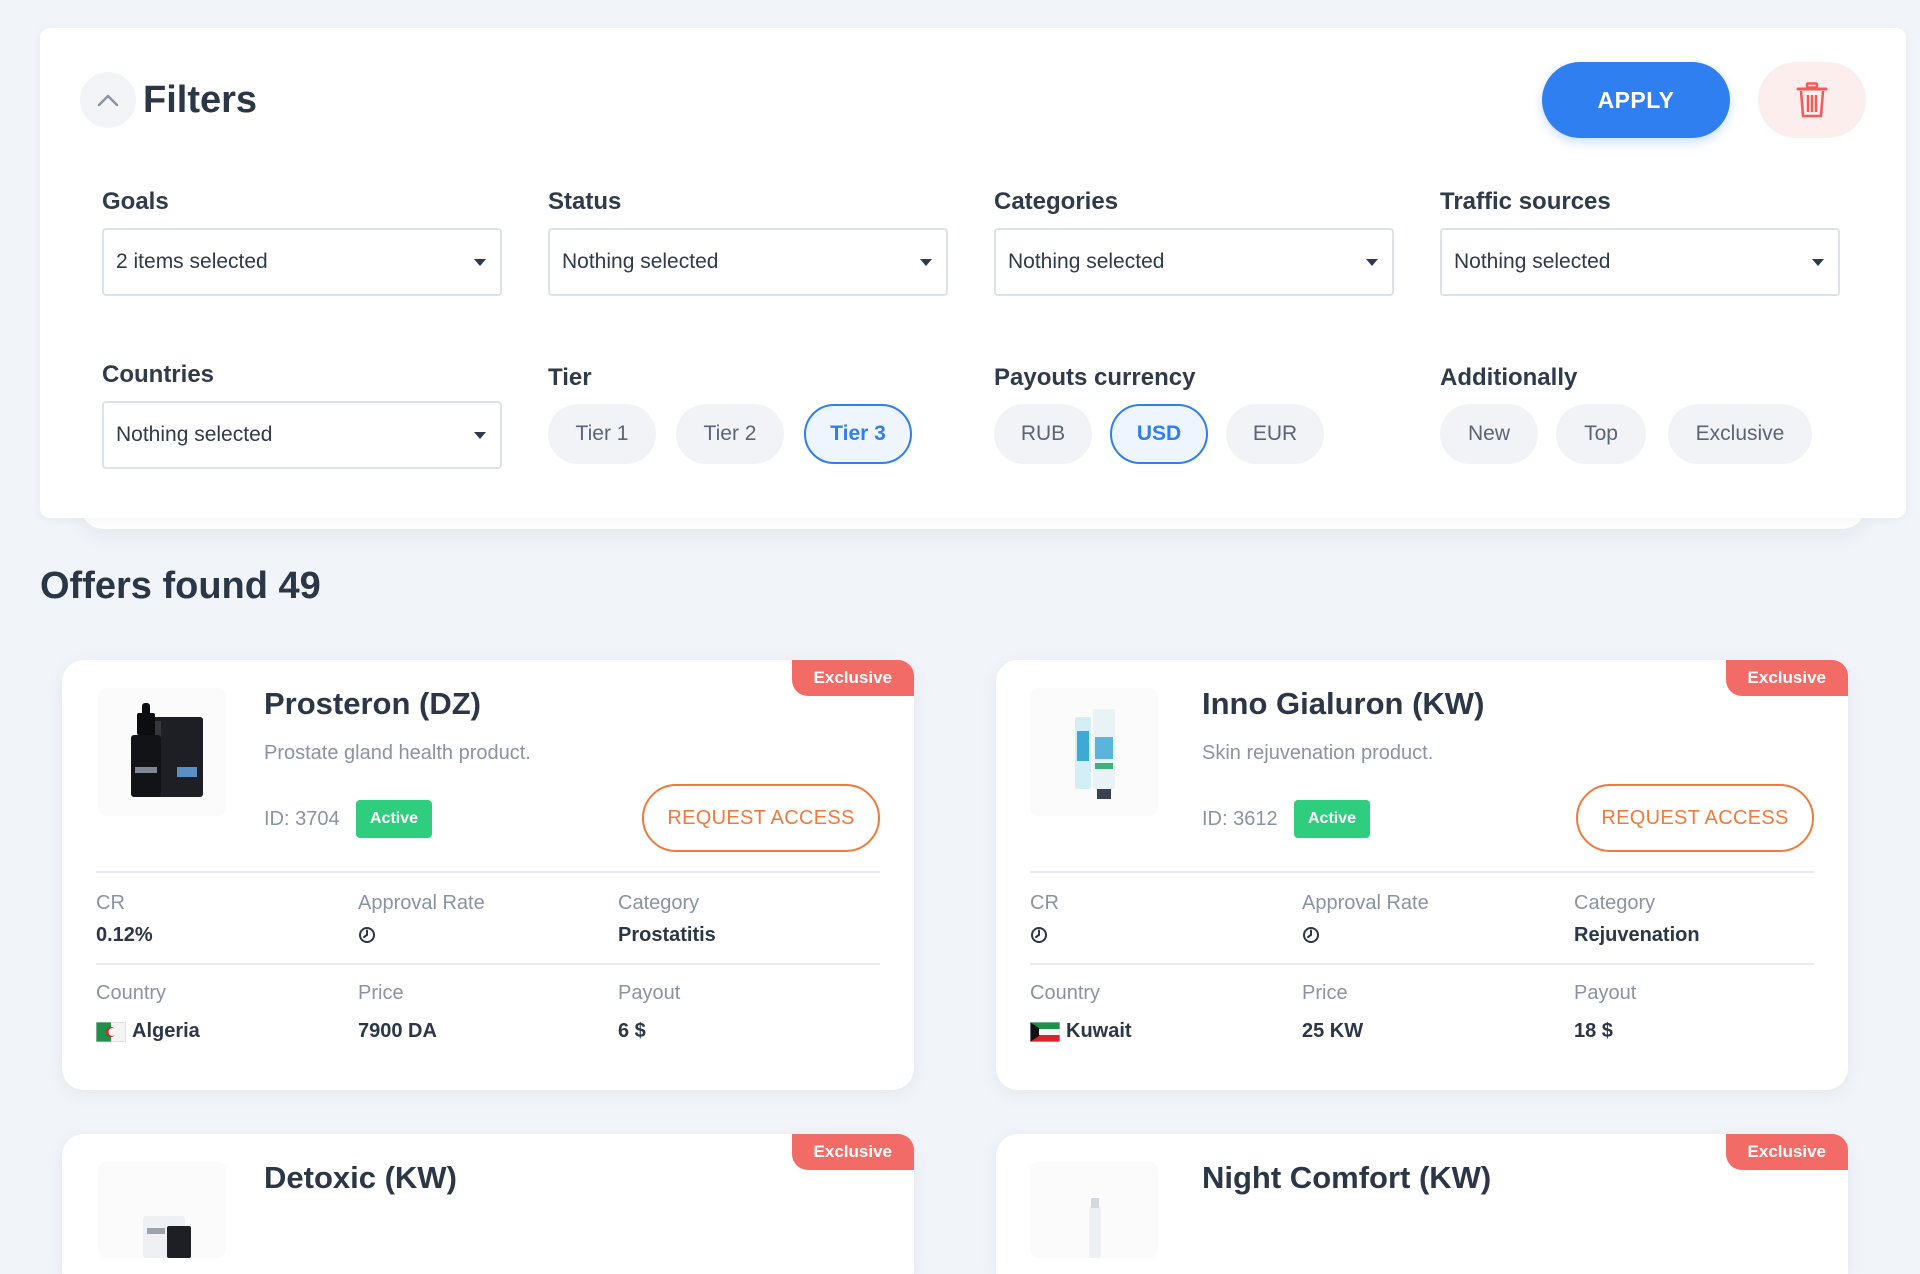  What do you see at coordinates (667, 935) in the screenshot?
I see `category-value: Prostatitis` at bounding box center [667, 935].